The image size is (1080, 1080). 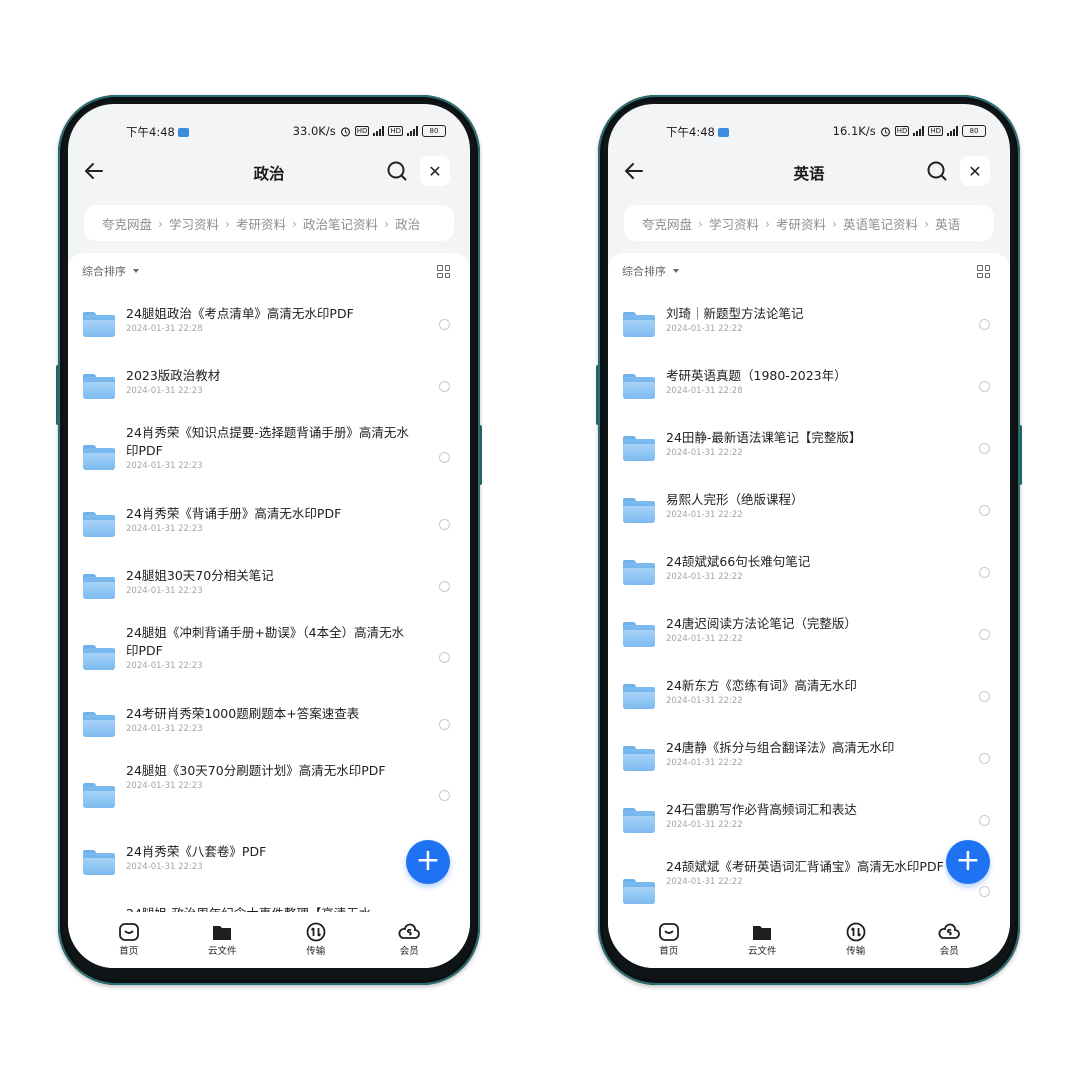 I want to click on list-item: 24考研肖秀荣1000题刷题本+答案速查表 2024-01-31 22:23, so click(x=269, y=723).